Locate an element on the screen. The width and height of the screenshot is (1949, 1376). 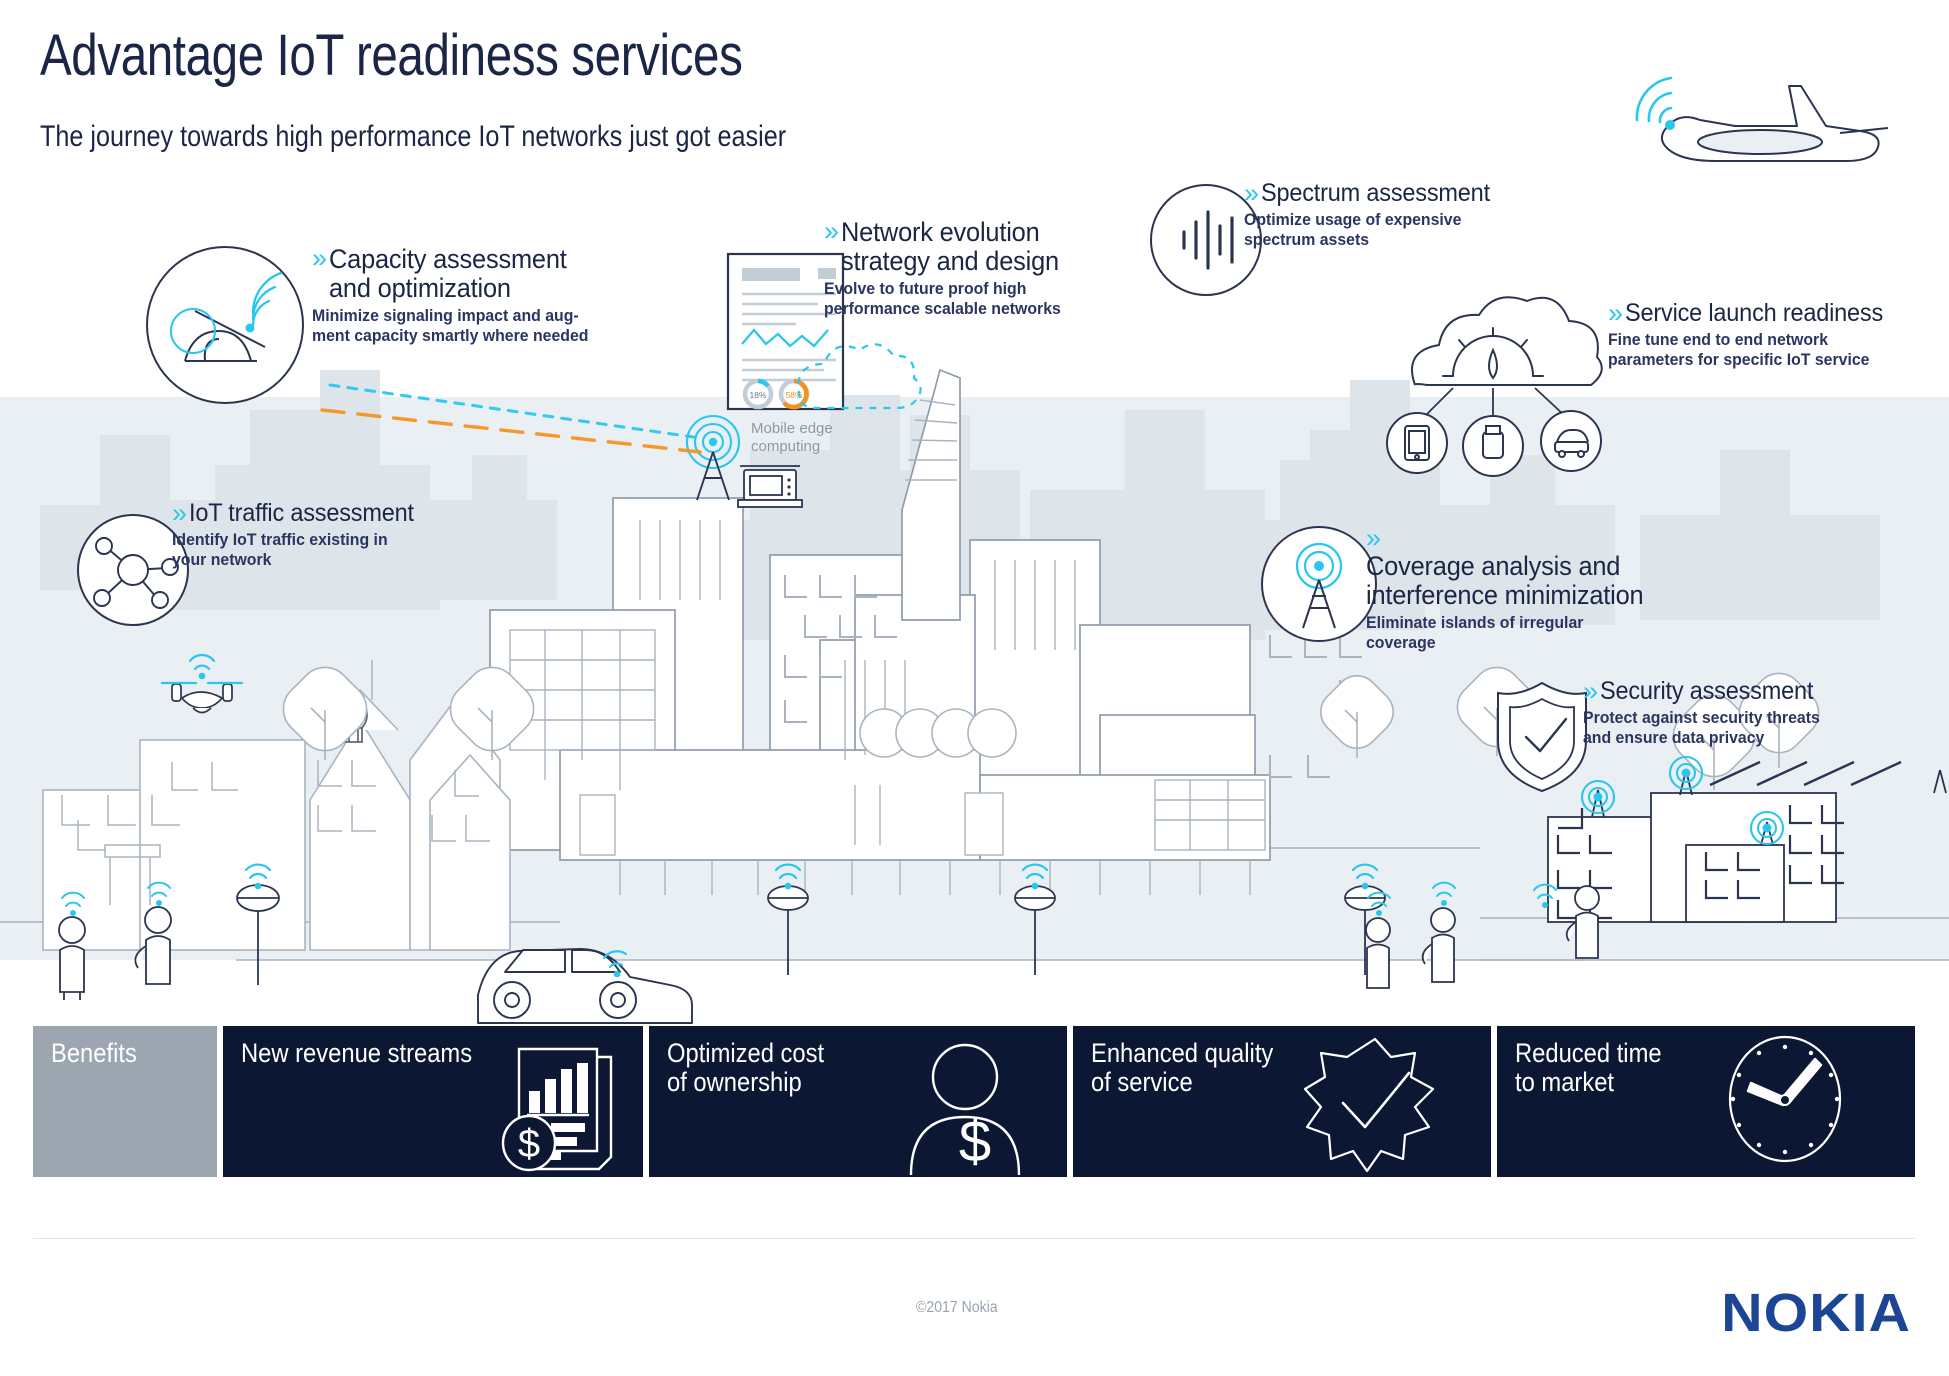
mobile-edge-computing-label: Mobile edge computing is located at coordinates (792, 437).